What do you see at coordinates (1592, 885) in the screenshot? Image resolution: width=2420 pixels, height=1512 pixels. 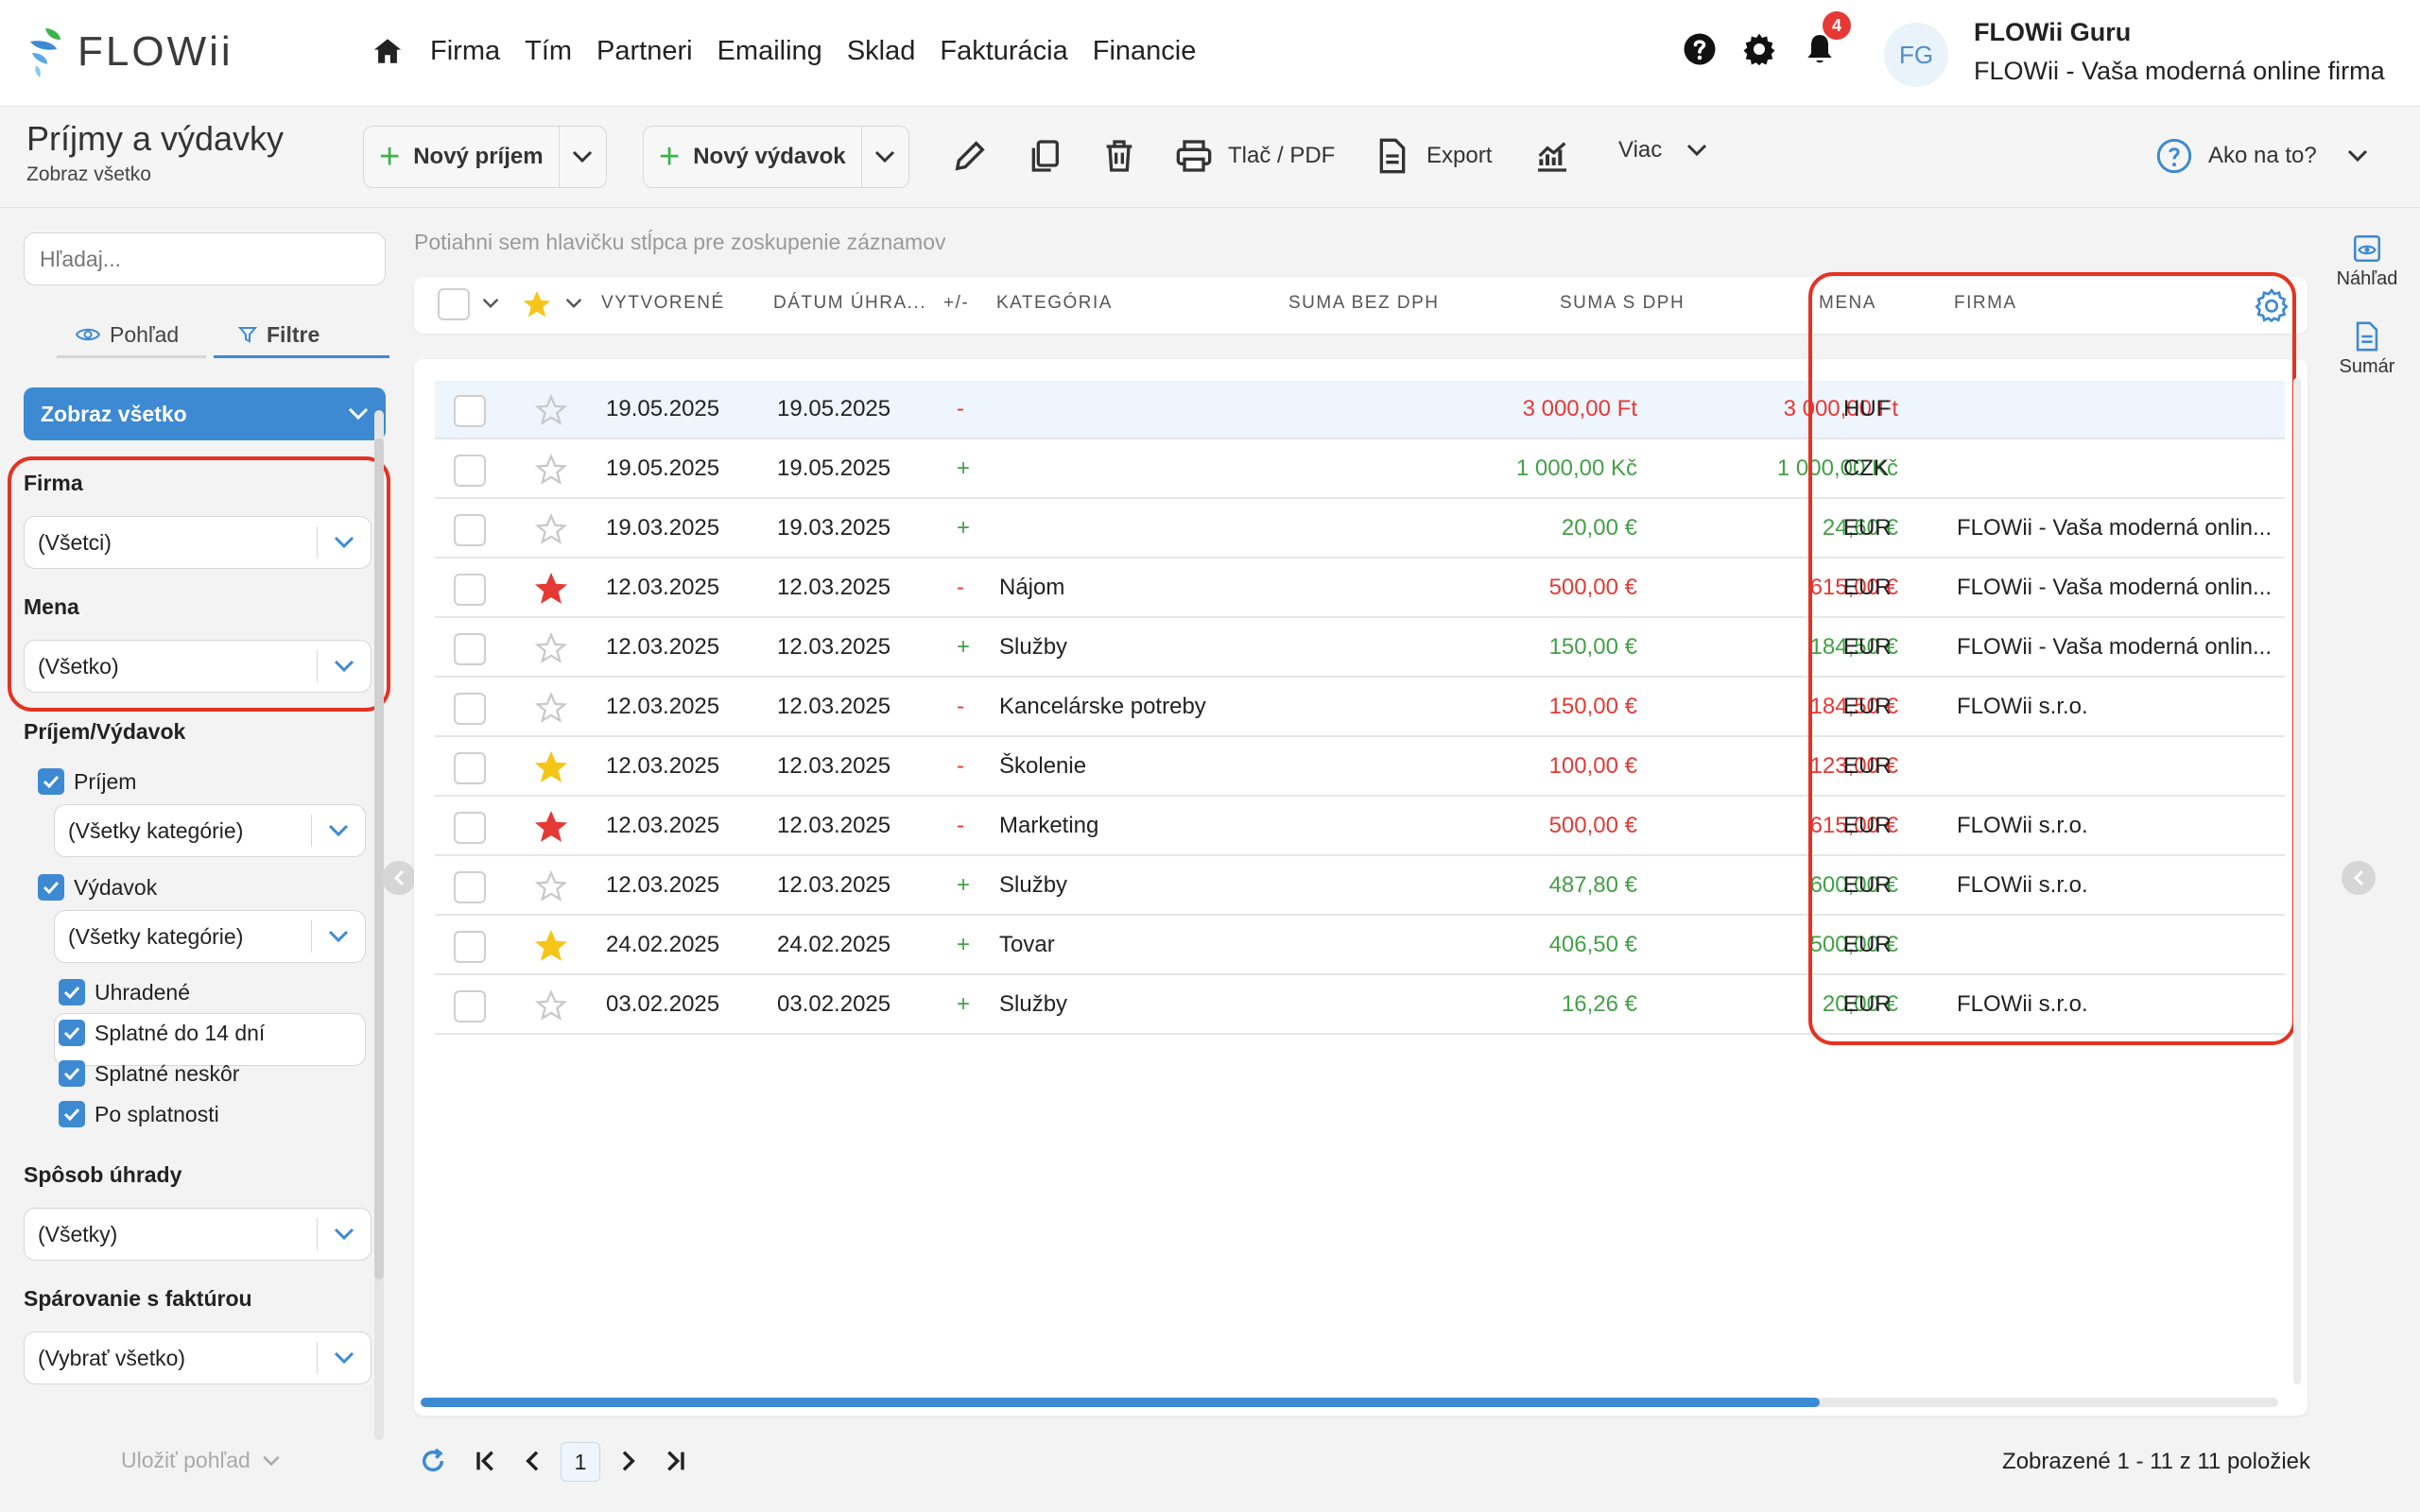 I see `cell-net-amount: 487,80 €` at bounding box center [1592, 885].